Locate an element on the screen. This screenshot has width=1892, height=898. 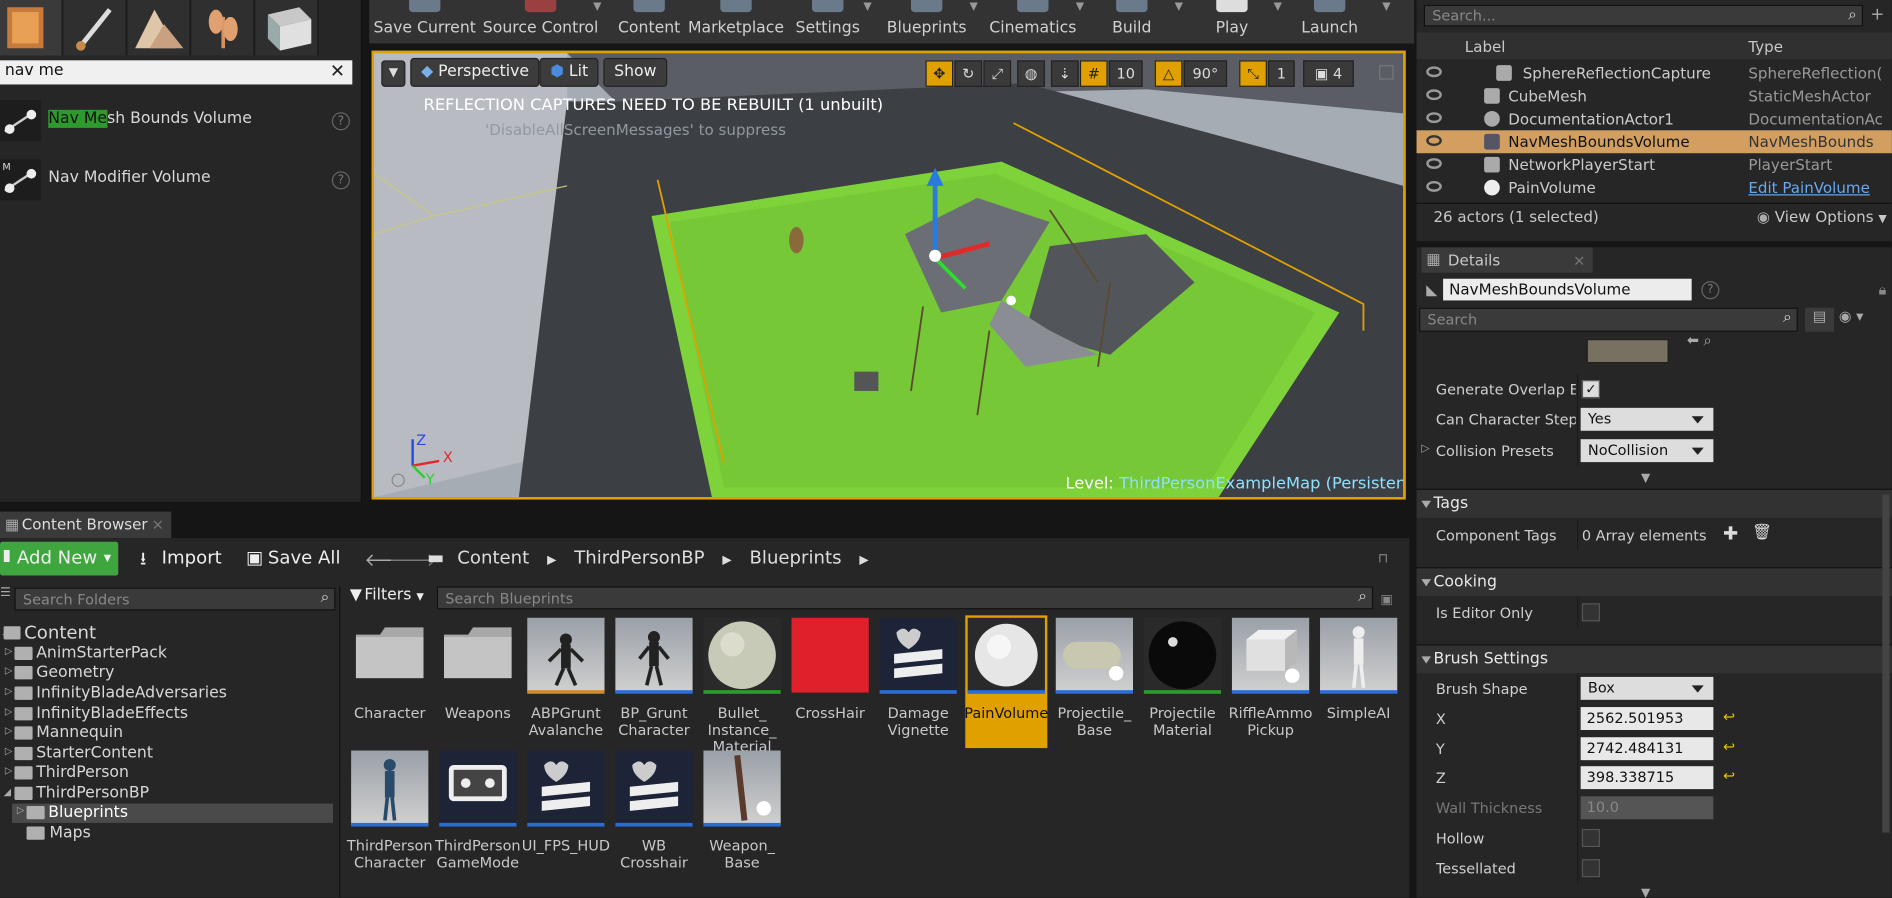
breadcrumb-arrow-icon: ▶ is located at coordinates (726, 560).